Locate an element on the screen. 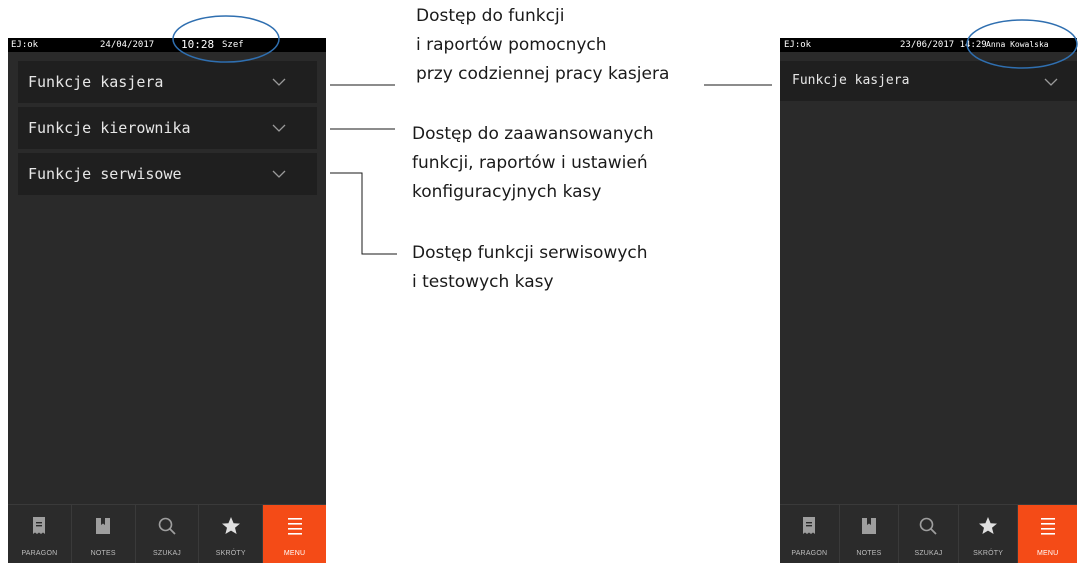 The height and width of the screenshot is (563, 1084). highlight-ring-right is located at coordinates (1022, 44).